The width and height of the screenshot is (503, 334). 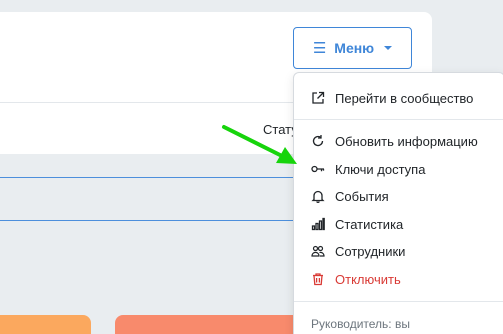 What do you see at coordinates (318, 251) in the screenshot?
I see `people-icon` at bounding box center [318, 251].